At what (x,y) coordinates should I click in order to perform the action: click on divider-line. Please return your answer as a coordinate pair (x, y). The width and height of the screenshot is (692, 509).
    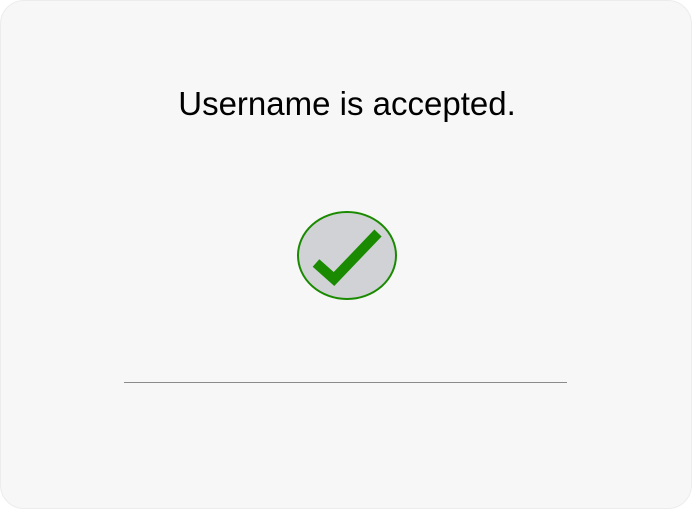
    Looking at the image, I should click on (345, 382).